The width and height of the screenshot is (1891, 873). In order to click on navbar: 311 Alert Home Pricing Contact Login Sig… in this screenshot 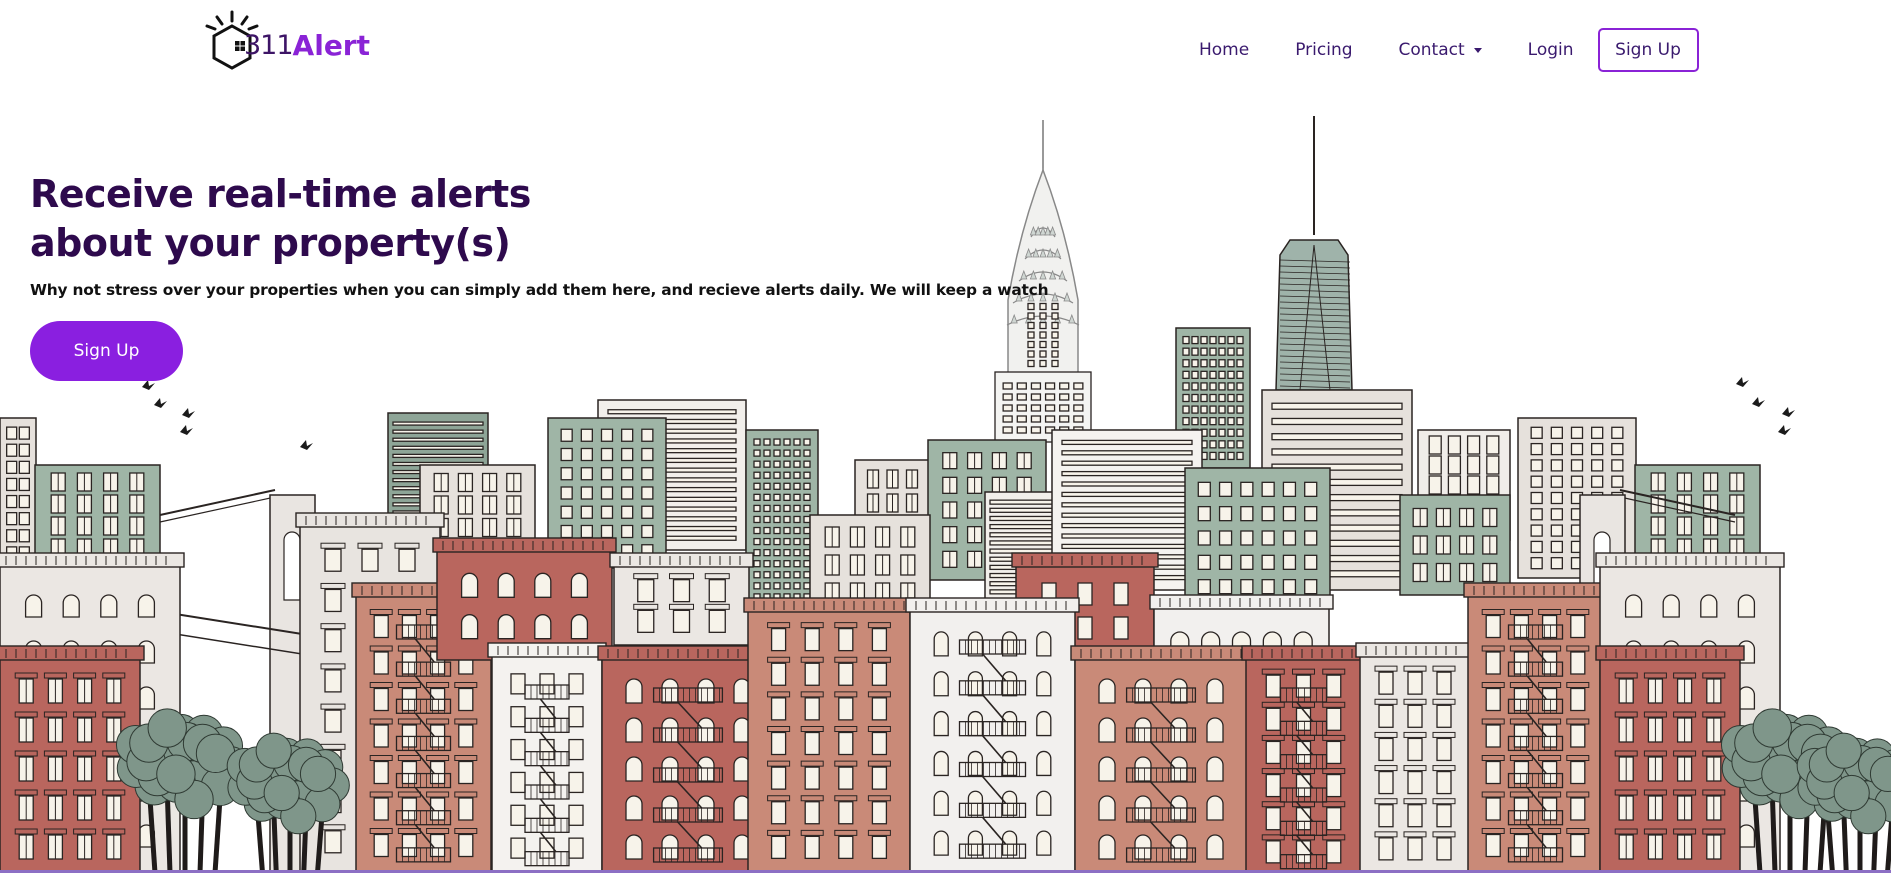, I will do `click(945, 50)`.